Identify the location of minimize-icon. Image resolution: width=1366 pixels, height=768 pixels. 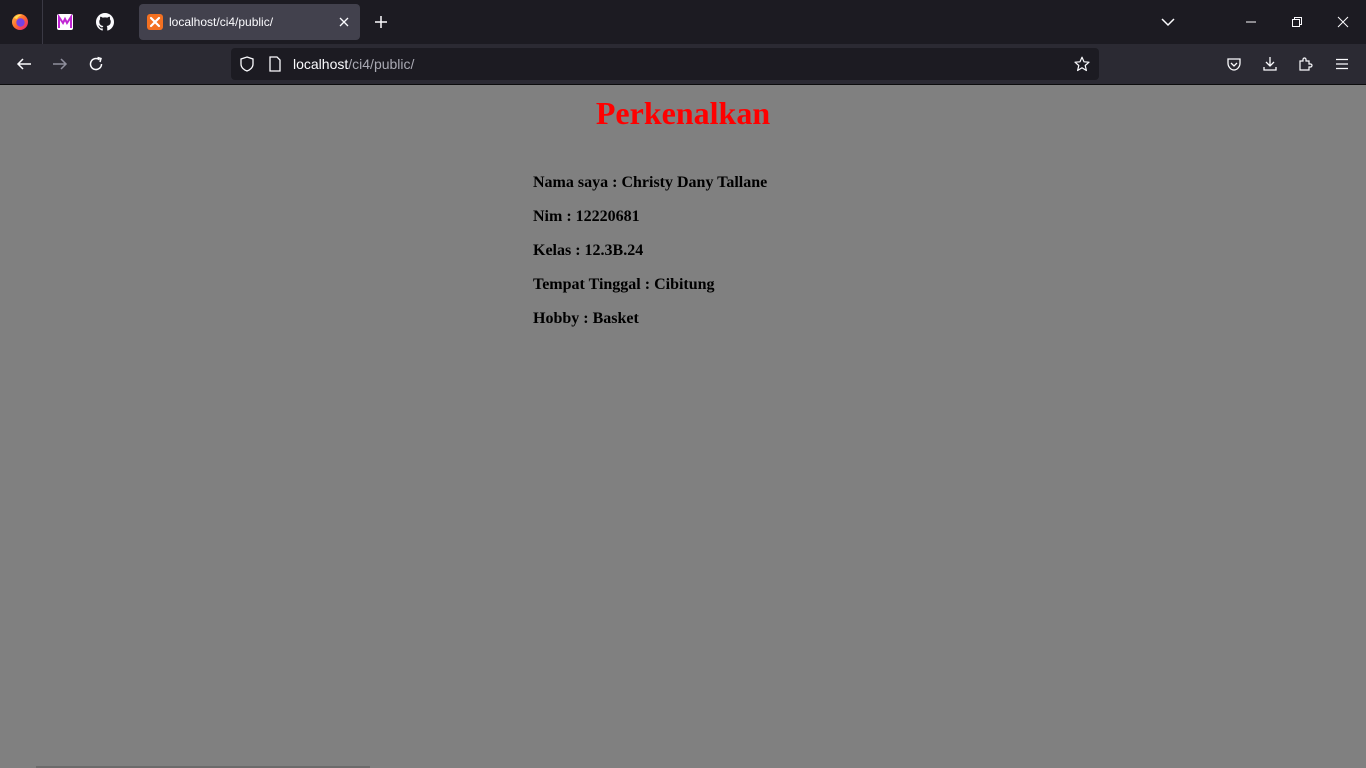
(1251, 22).